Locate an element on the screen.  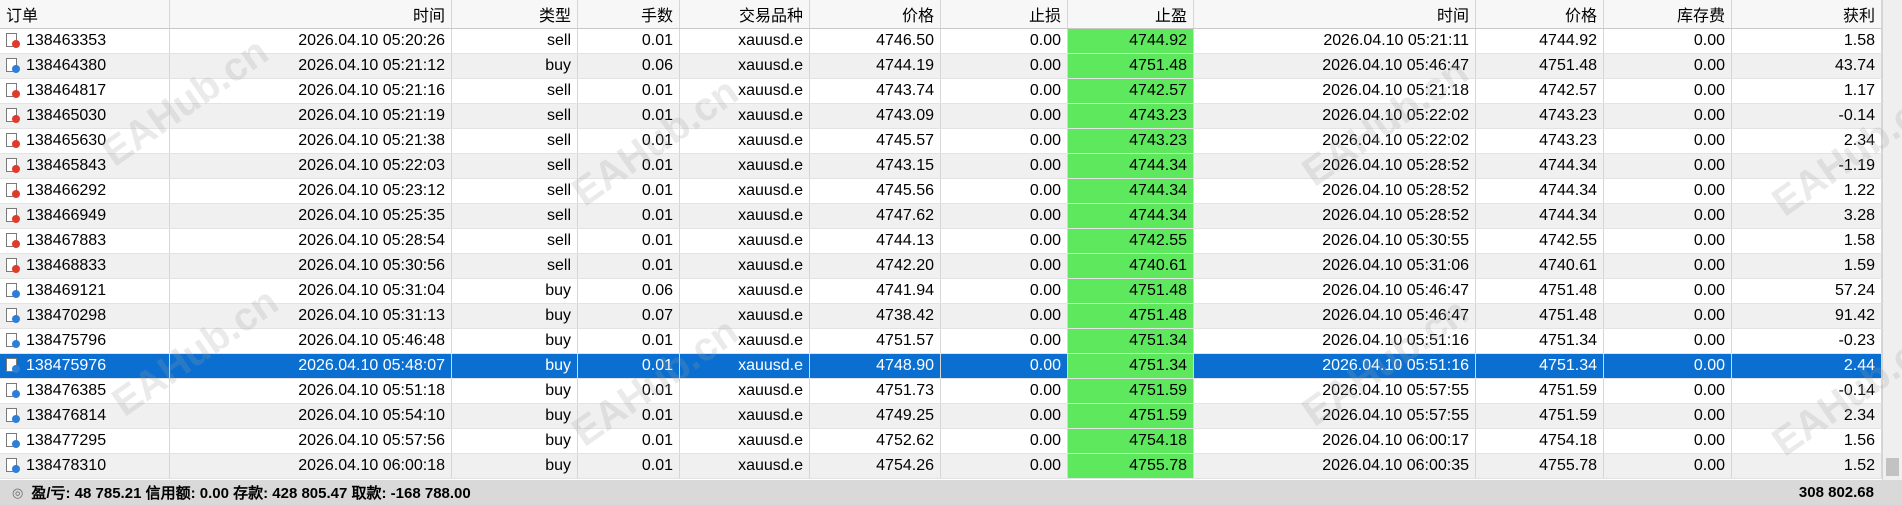
order-id: 138465030 is located at coordinates (66, 115).